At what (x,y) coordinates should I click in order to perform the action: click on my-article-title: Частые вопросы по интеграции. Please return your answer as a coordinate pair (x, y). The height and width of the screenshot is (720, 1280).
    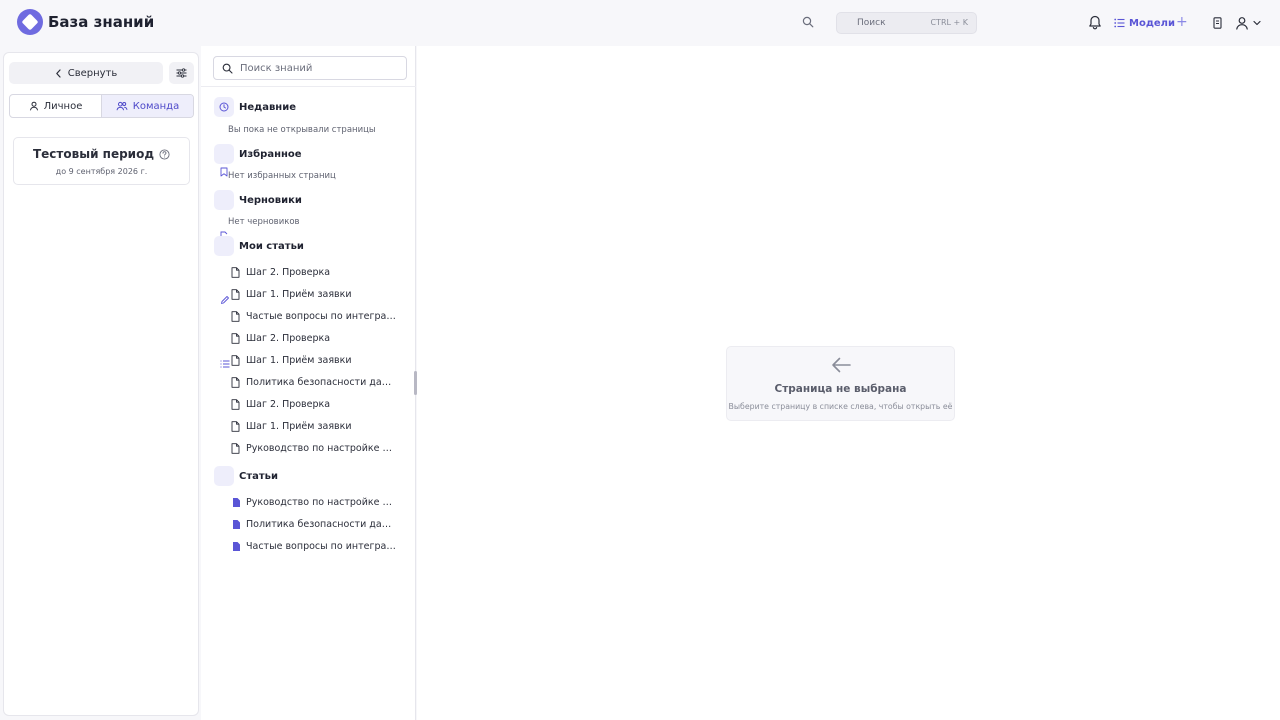
    Looking at the image, I should click on (321, 316).